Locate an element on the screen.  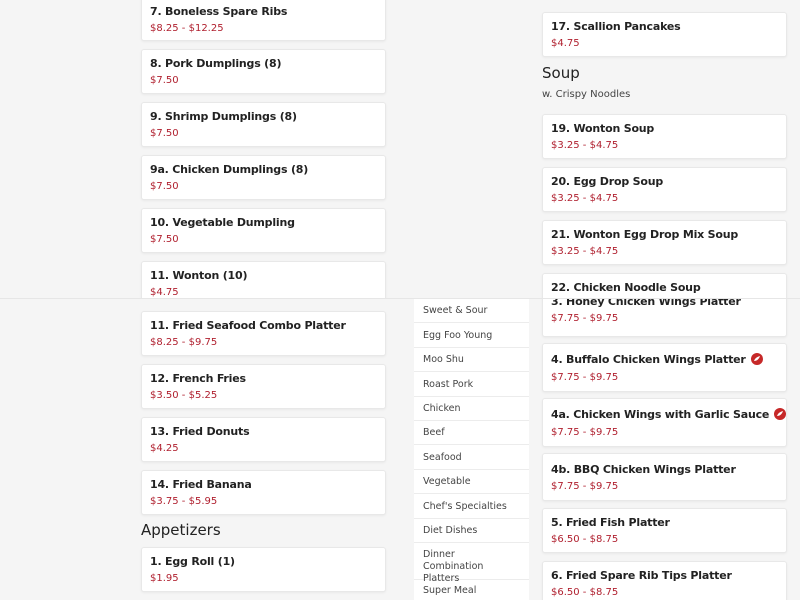
menu-item-card: 11. Wonton (10) $4.75 is located at coordinates (263, 280).